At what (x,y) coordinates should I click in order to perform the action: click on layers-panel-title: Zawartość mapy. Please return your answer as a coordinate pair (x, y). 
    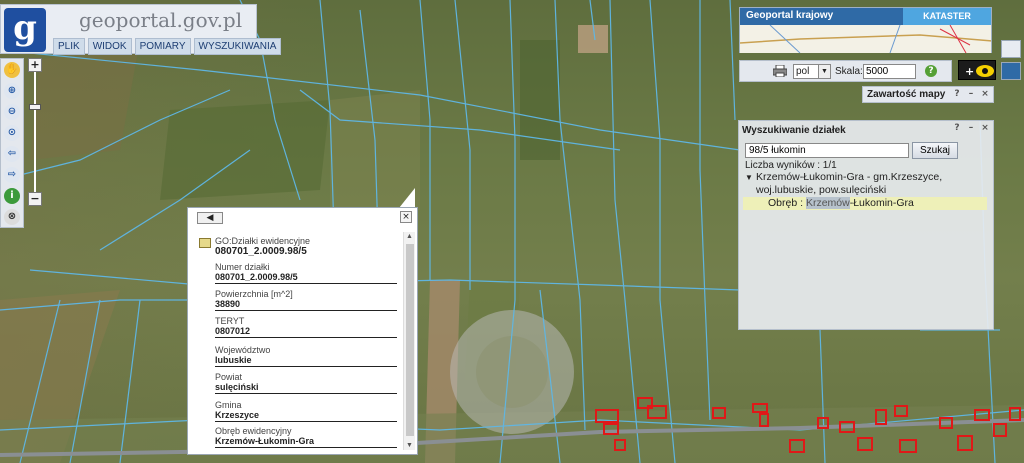
    Looking at the image, I should click on (906, 94).